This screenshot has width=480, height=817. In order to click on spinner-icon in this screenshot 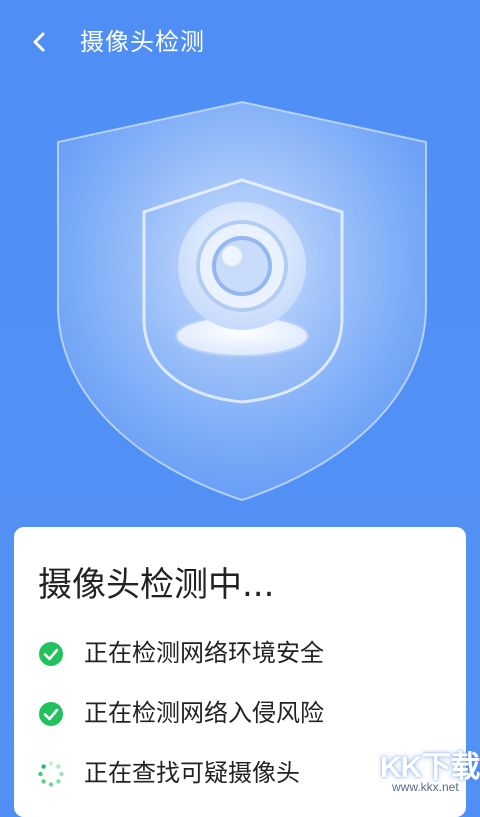, I will do `click(51, 774)`.